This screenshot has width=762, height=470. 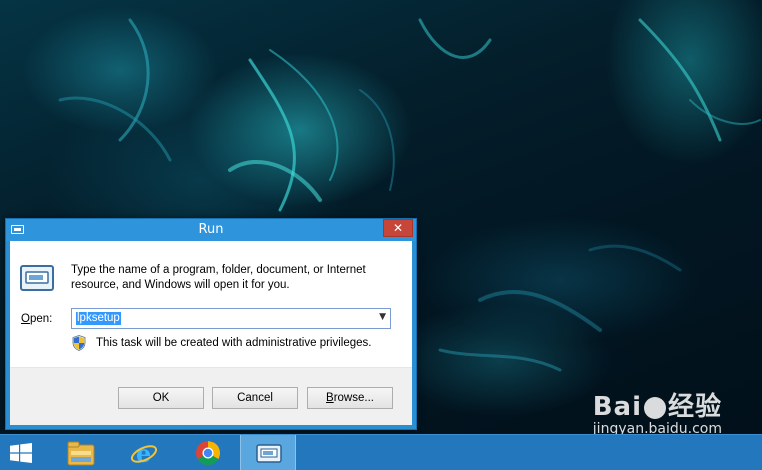 What do you see at coordinates (79, 343) in the screenshot?
I see `uac-shield-icon` at bounding box center [79, 343].